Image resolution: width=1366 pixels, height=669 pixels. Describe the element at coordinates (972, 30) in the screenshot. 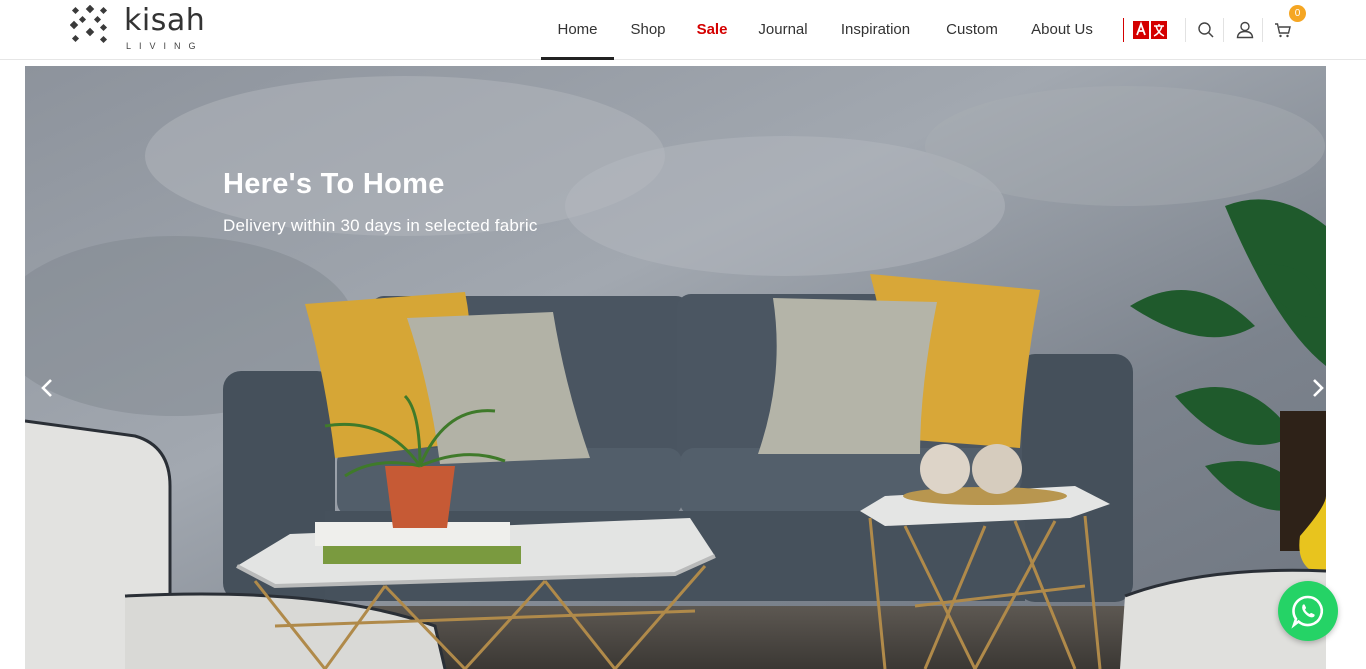

I see `nav-custom: Custom` at that location.